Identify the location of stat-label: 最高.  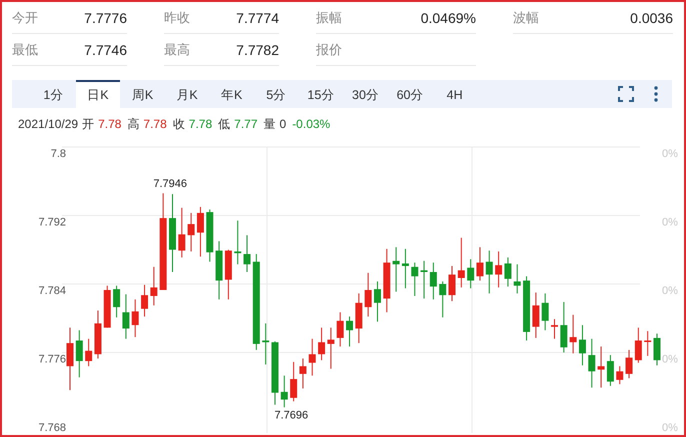
(177, 50).